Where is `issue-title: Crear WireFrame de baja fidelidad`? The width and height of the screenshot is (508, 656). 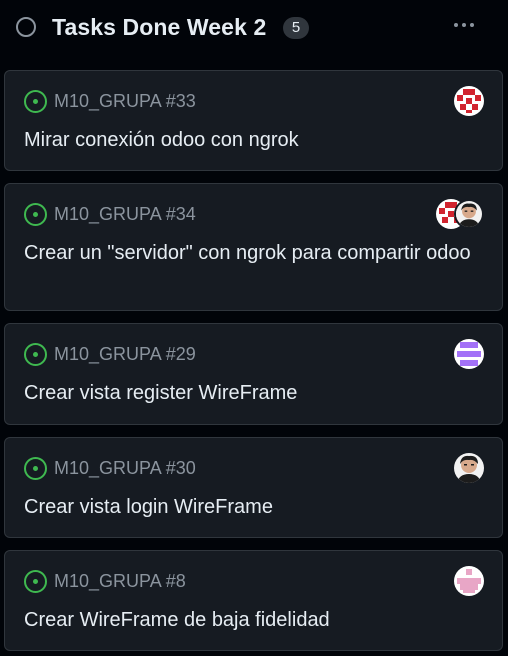 issue-title: Crear WireFrame de baja fidelidad is located at coordinates (254, 620).